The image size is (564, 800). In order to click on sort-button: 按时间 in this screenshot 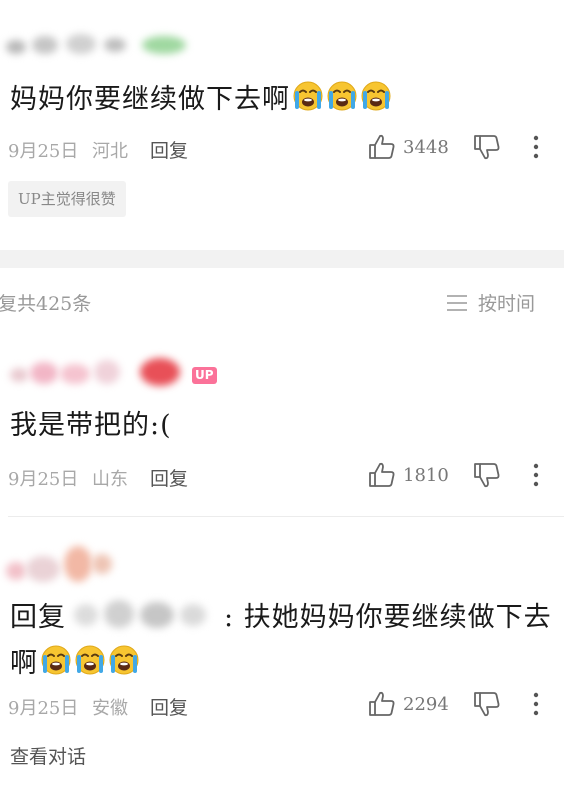, I will do `click(490, 302)`.